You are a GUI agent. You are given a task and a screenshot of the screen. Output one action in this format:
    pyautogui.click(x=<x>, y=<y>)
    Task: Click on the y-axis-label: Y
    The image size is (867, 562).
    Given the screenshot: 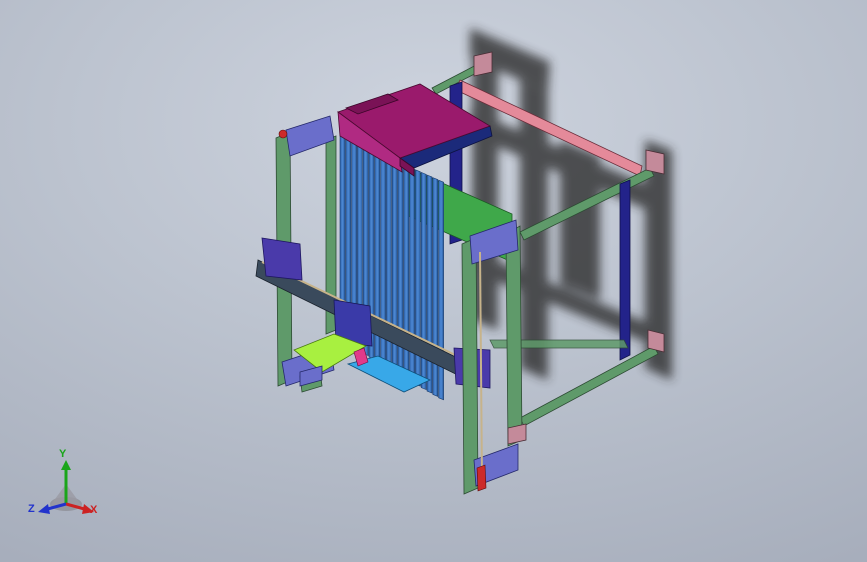 What is the action you would take?
    pyautogui.click(x=63, y=454)
    